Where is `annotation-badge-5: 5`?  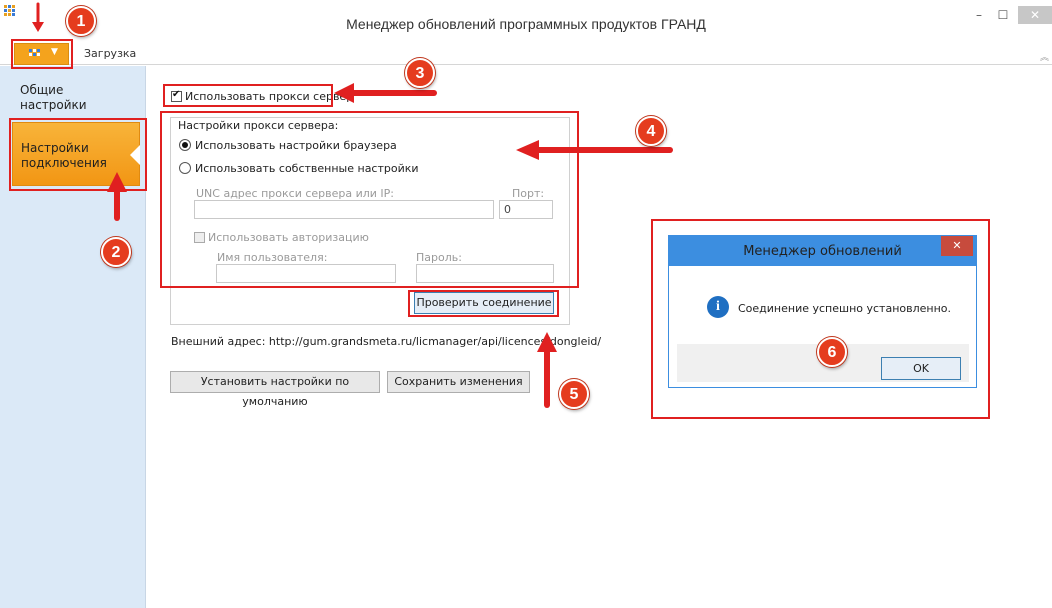 annotation-badge-5: 5 is located at coordinates (574, 394).